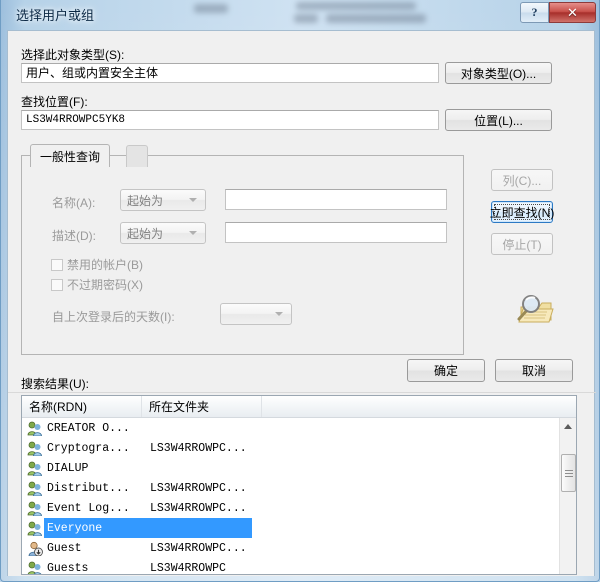 Image resolution: width=600 pixels, height=582 pixels. I want to click on title-bar: 选择用户或组 ? ✕, so click(300, 15).